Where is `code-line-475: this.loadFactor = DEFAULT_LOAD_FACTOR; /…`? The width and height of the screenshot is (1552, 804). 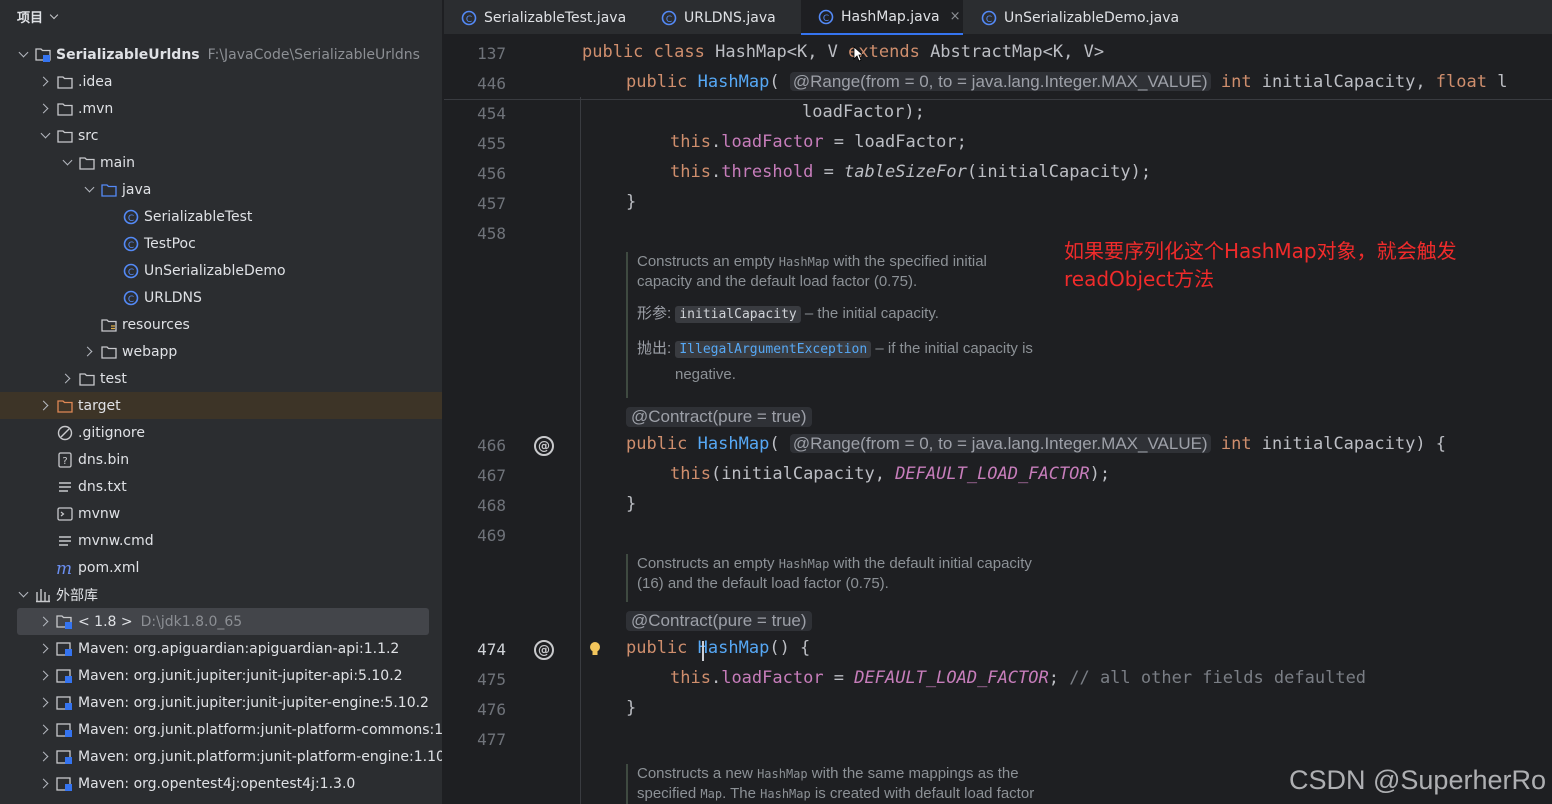
code-line-475: this.loadFactor = DEFAULT_LOAD_FACTOR; /… is located at coordinates (1018, 678).